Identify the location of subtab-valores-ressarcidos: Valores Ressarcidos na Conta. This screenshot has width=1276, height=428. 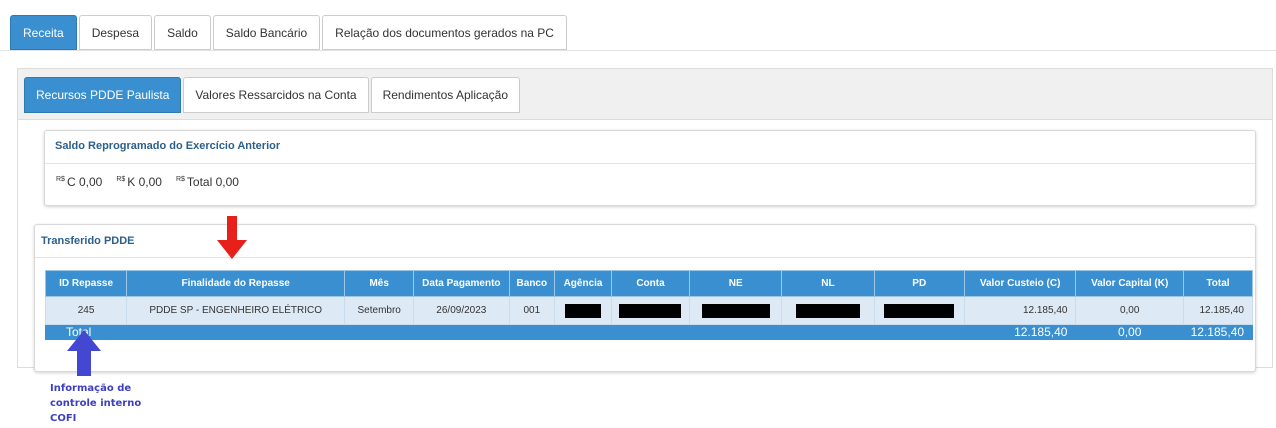
(276, 95).